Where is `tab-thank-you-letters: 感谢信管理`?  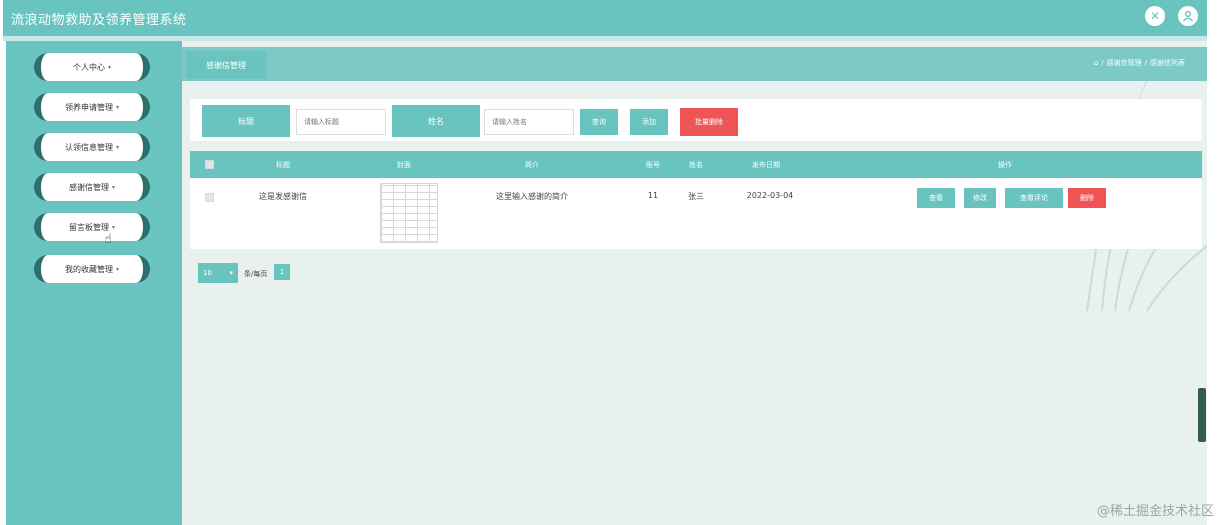 tab-thank-you-letters: 感谢信管理 is located at coordinates (226, 65).